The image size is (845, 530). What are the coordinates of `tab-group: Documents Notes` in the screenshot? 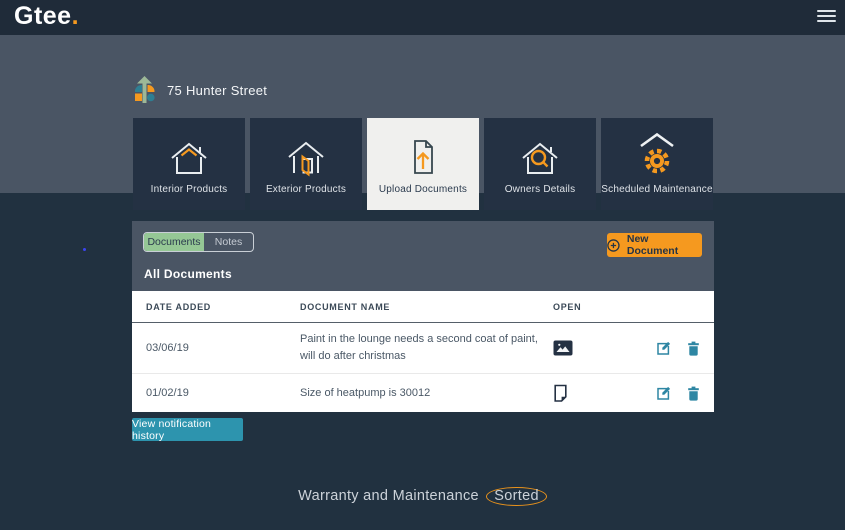 It's located at (198, 242).